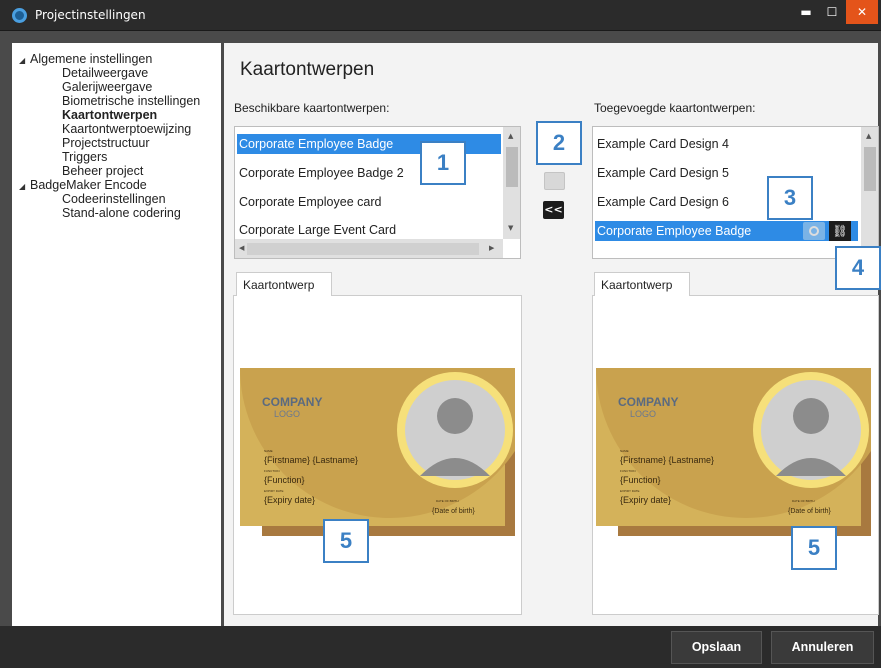 The height and width of the screenshot is (668, 881). What do you see at coordinates (663, 144) in the screenshot?
I see `list-item: Example Card Design 4` at bounding box center [663, 144].